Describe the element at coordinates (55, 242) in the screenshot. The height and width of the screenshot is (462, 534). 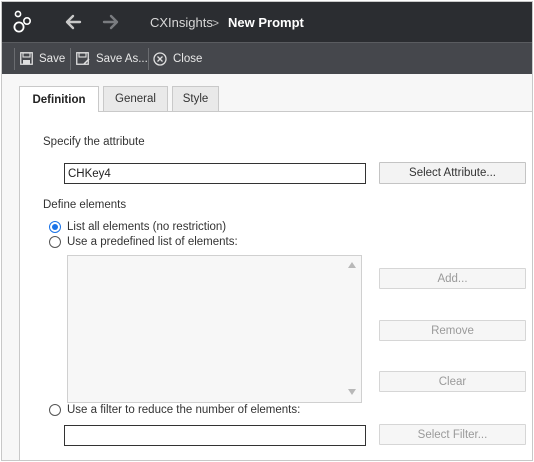
I see `radio-predefined-list` at that location.